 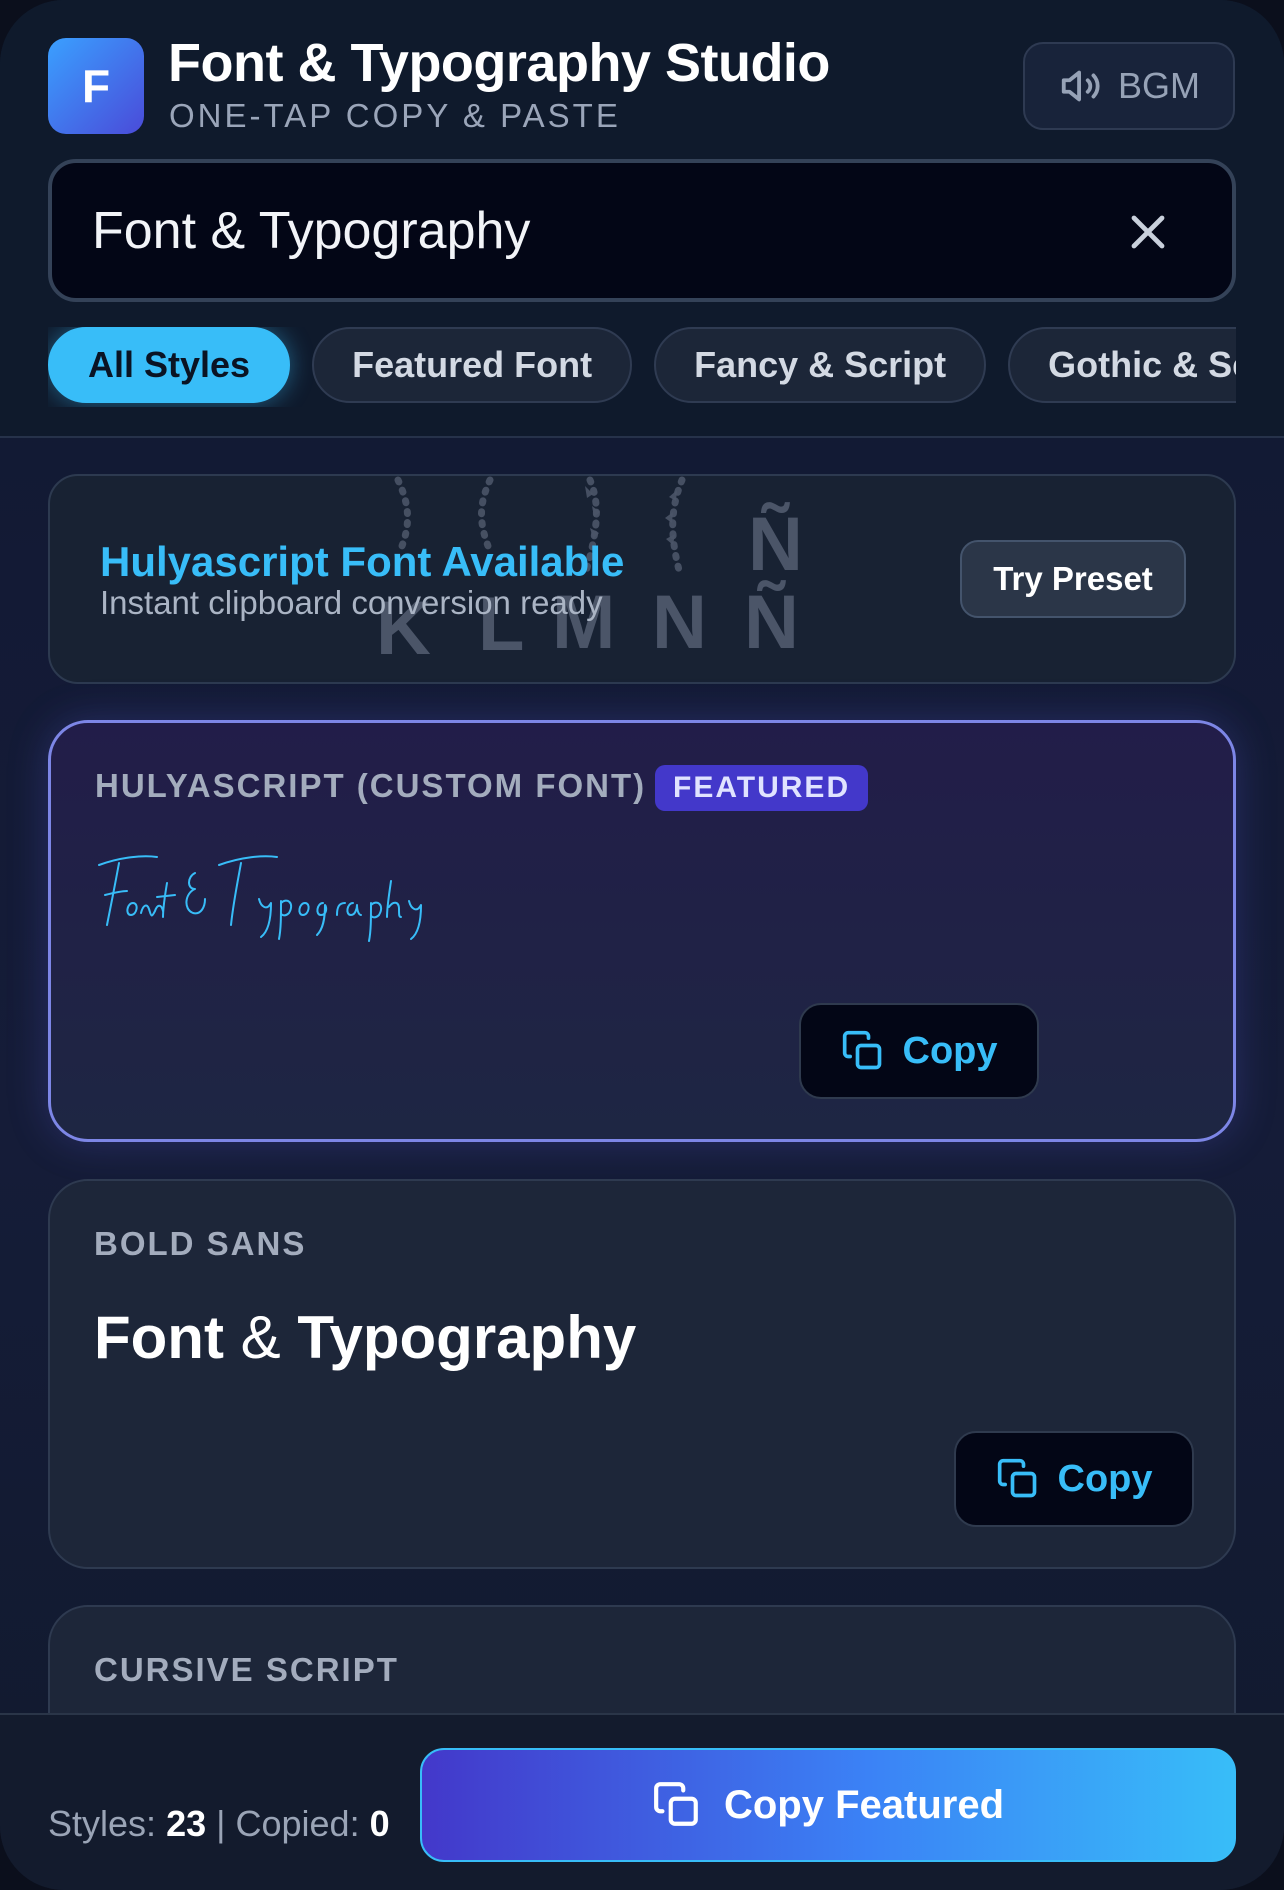 What do you see at coordinates (1080, 86) in the screenshot?
I see `speaker-icon` at bounding box center [1080, 86].